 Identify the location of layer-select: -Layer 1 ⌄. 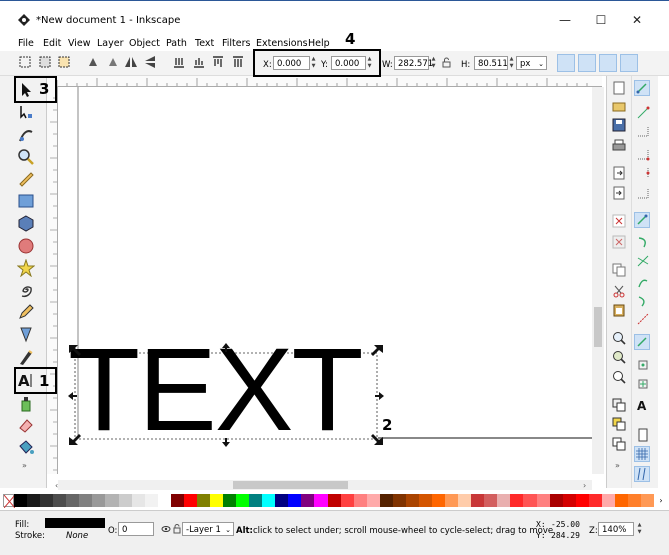
(208, 529).